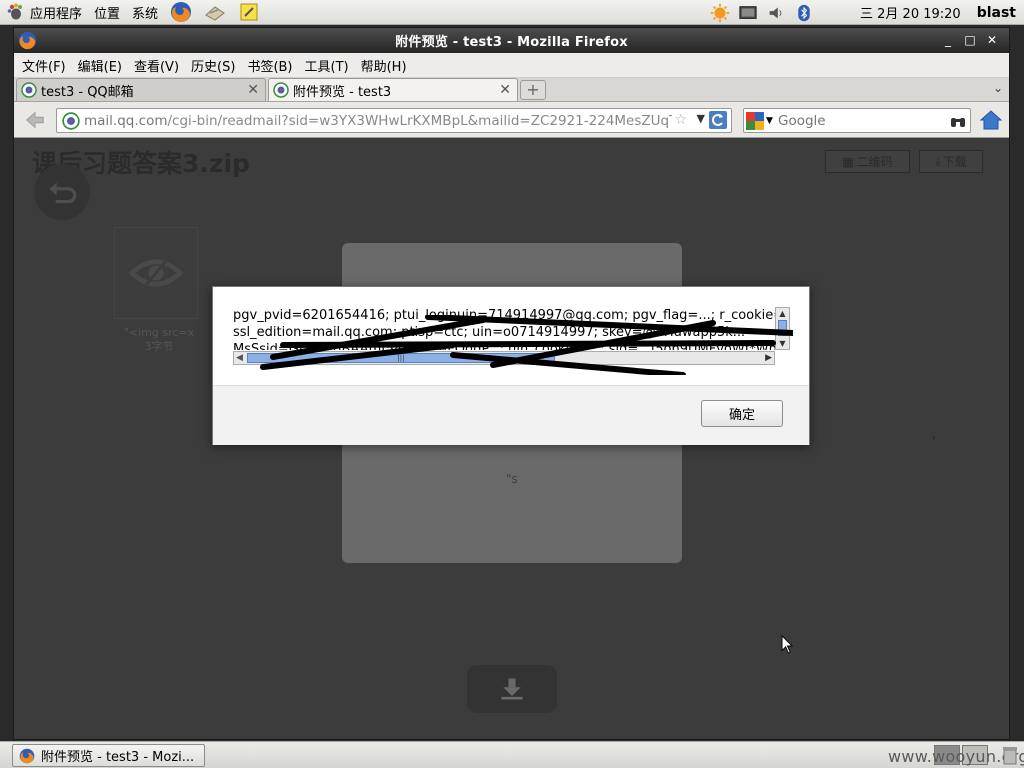  I want to click on download-bottom-button, so click(512, 689).